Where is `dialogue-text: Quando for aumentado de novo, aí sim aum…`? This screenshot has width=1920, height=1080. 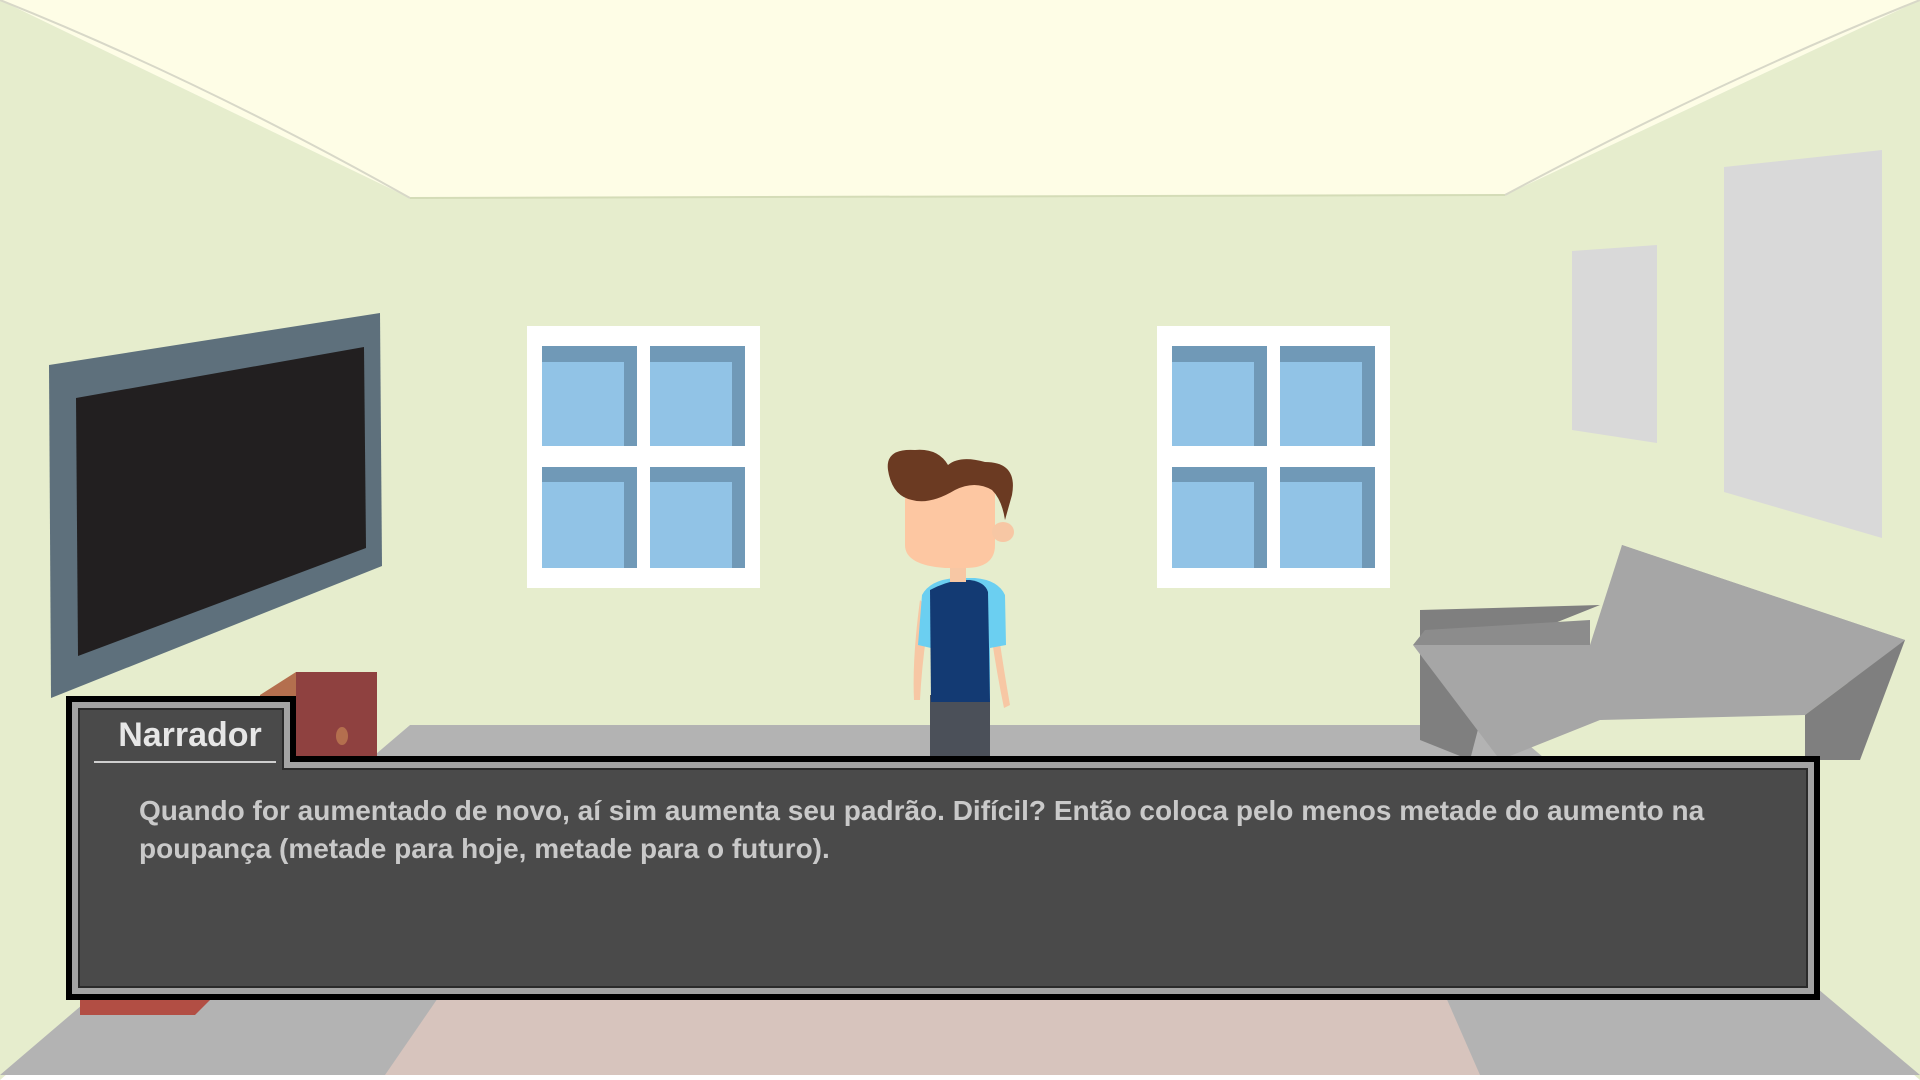
dialogue-text: Quando for aumentado de novo, aí sim aum… is located at coordinates (922, 829).